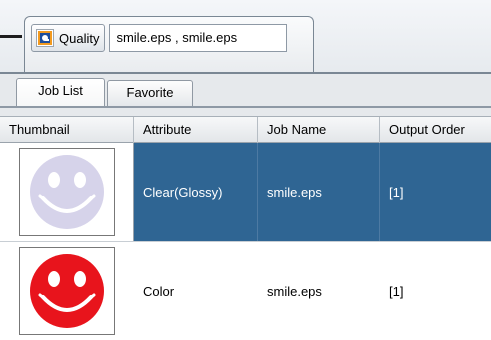 This screenshot has width=491, height=340. What do you see at coordinates (319, 130) in the screenshot?
I see `column-header-job-name: Job Name` at bounding box center [319, 130].